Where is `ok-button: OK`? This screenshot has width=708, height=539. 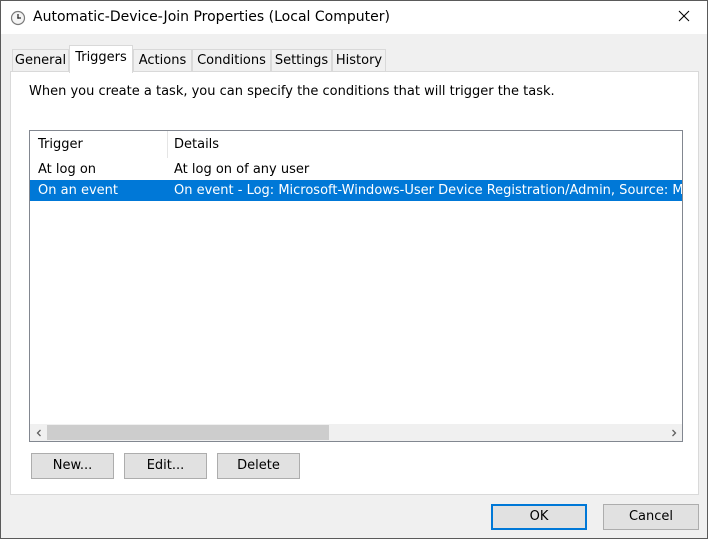 ok-button: OK is located at coordinates (539, 517).